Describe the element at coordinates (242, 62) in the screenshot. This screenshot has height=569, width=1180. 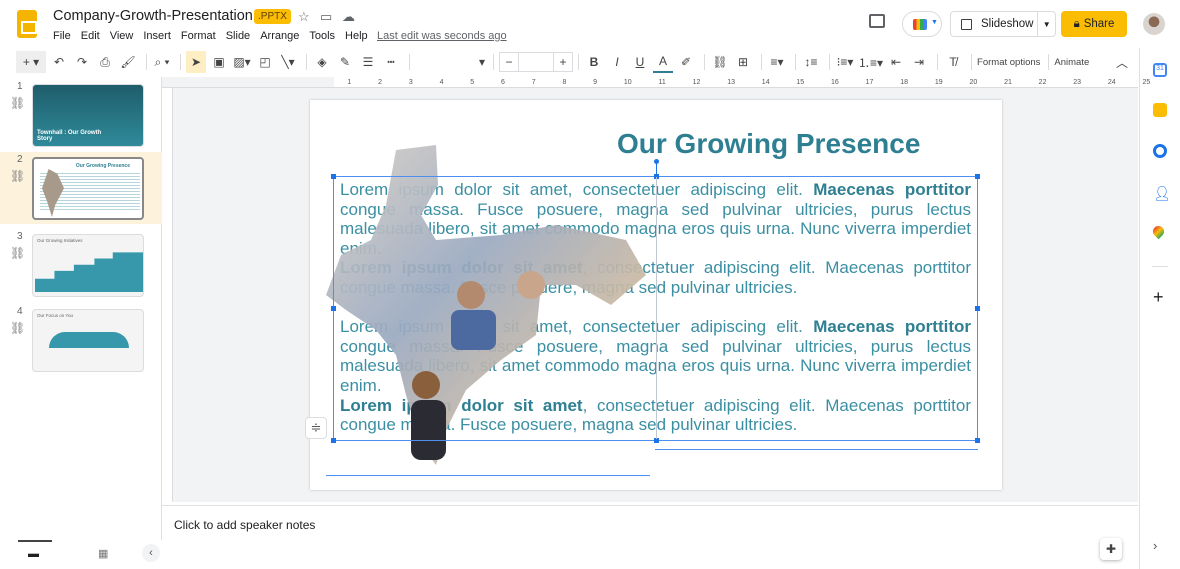
I see `image-icon: ▨▾` at that location.